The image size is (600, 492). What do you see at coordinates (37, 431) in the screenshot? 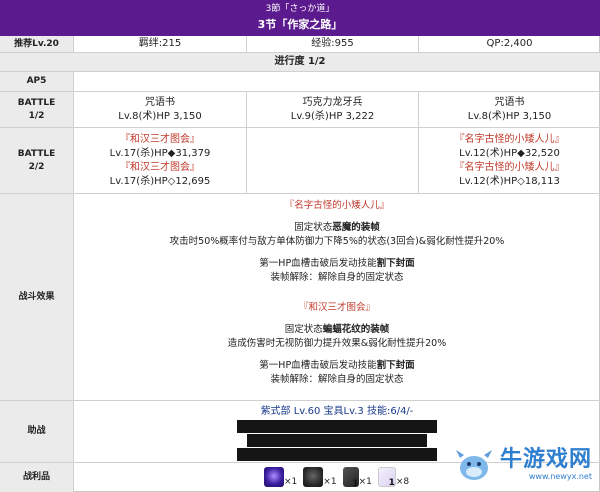
I see `support-label: 助战` at bounding box center [37, 431].